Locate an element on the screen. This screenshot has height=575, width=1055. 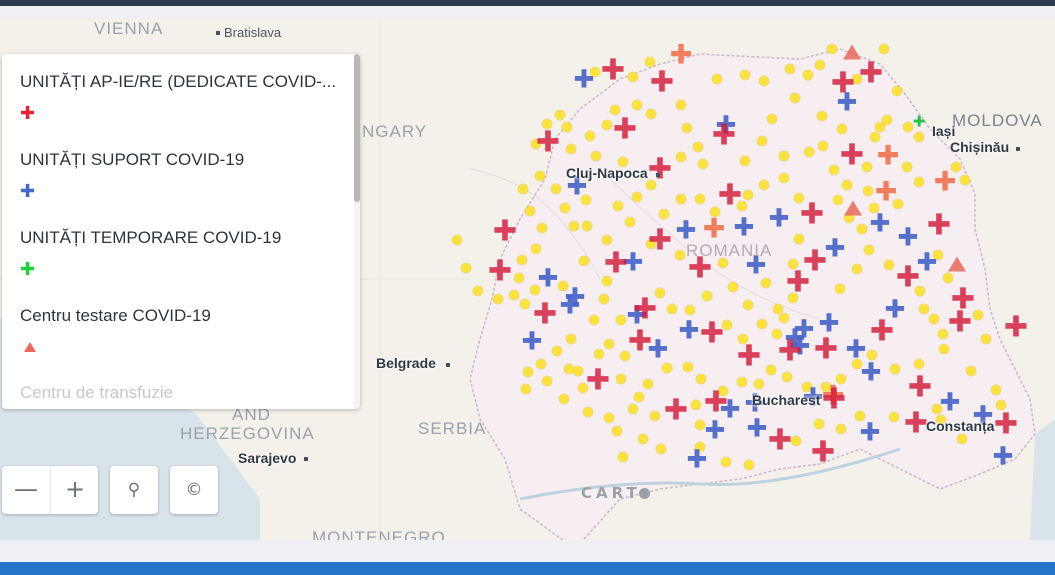
city-label-iasi: Iași is located at coordinates (944, 131).